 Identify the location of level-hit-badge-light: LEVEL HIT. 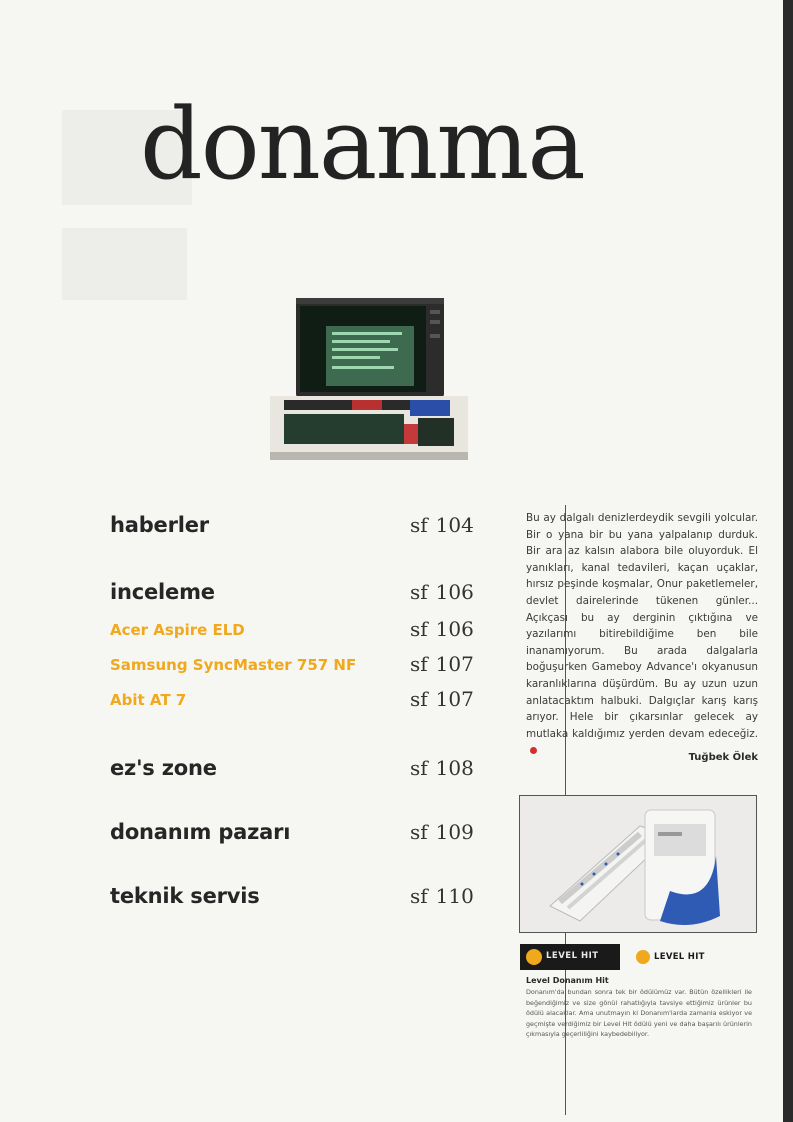
(691, 958).